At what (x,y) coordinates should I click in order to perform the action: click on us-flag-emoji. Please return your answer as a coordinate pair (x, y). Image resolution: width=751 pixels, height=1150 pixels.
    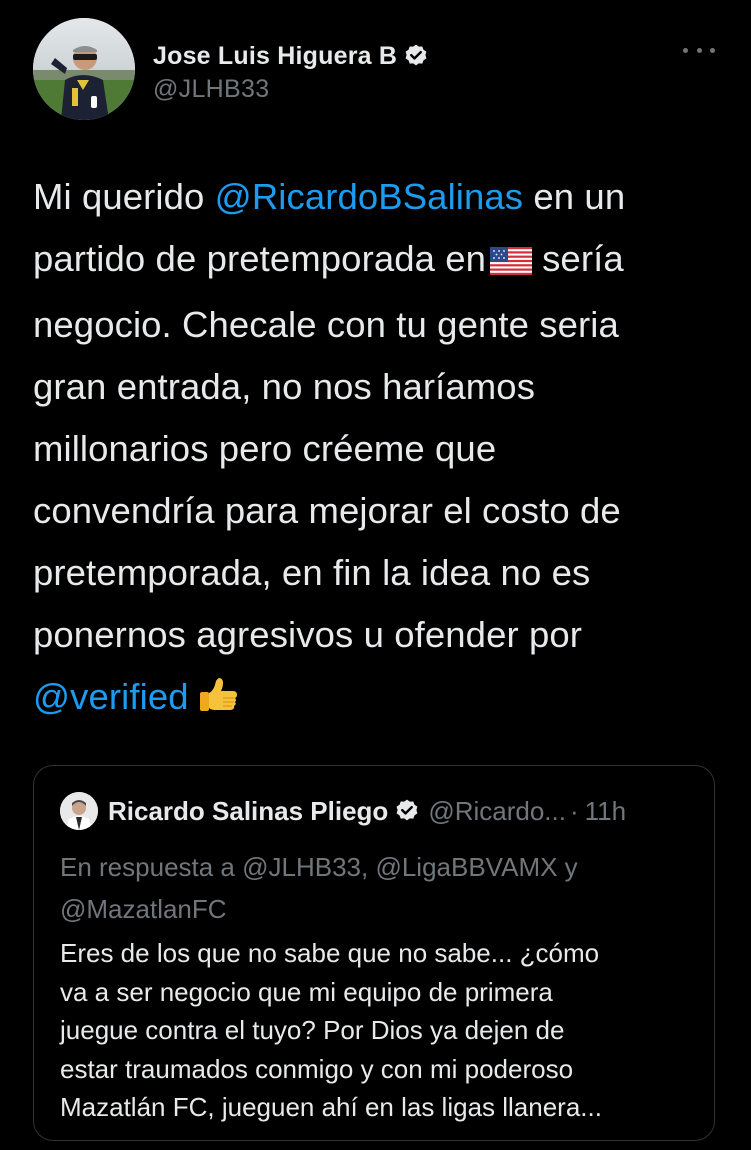
    Looking at the image, I should click on (511, 263).